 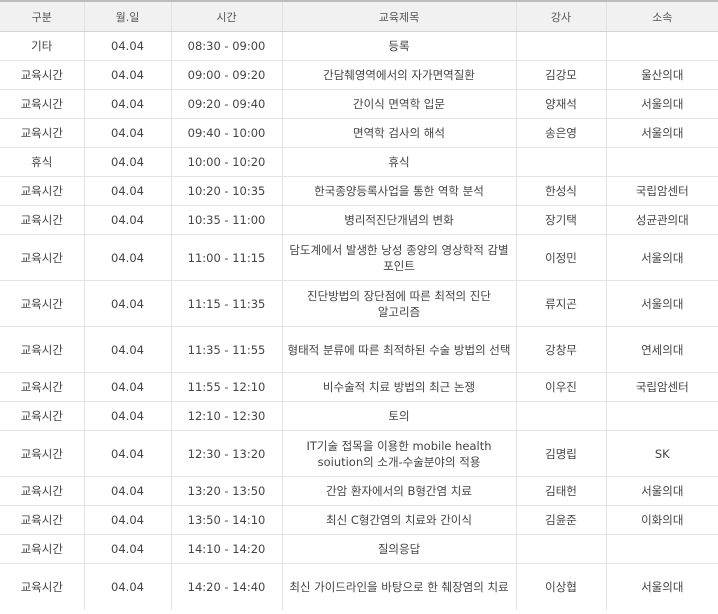 I want to click on cell-lecturer: 류지곤, so click(x=560, y=303).